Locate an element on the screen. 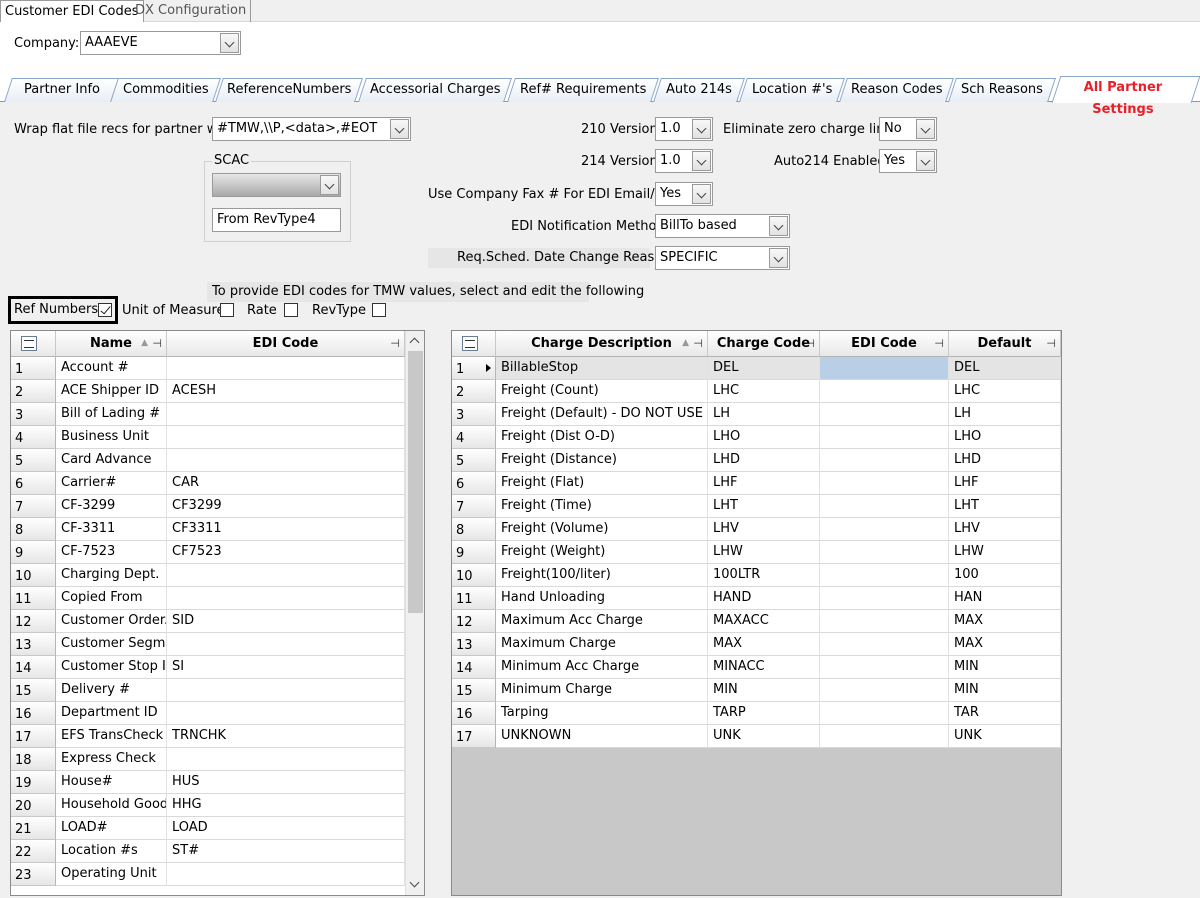  table-row: 11 Copied From is located at coordinates (208, 598).